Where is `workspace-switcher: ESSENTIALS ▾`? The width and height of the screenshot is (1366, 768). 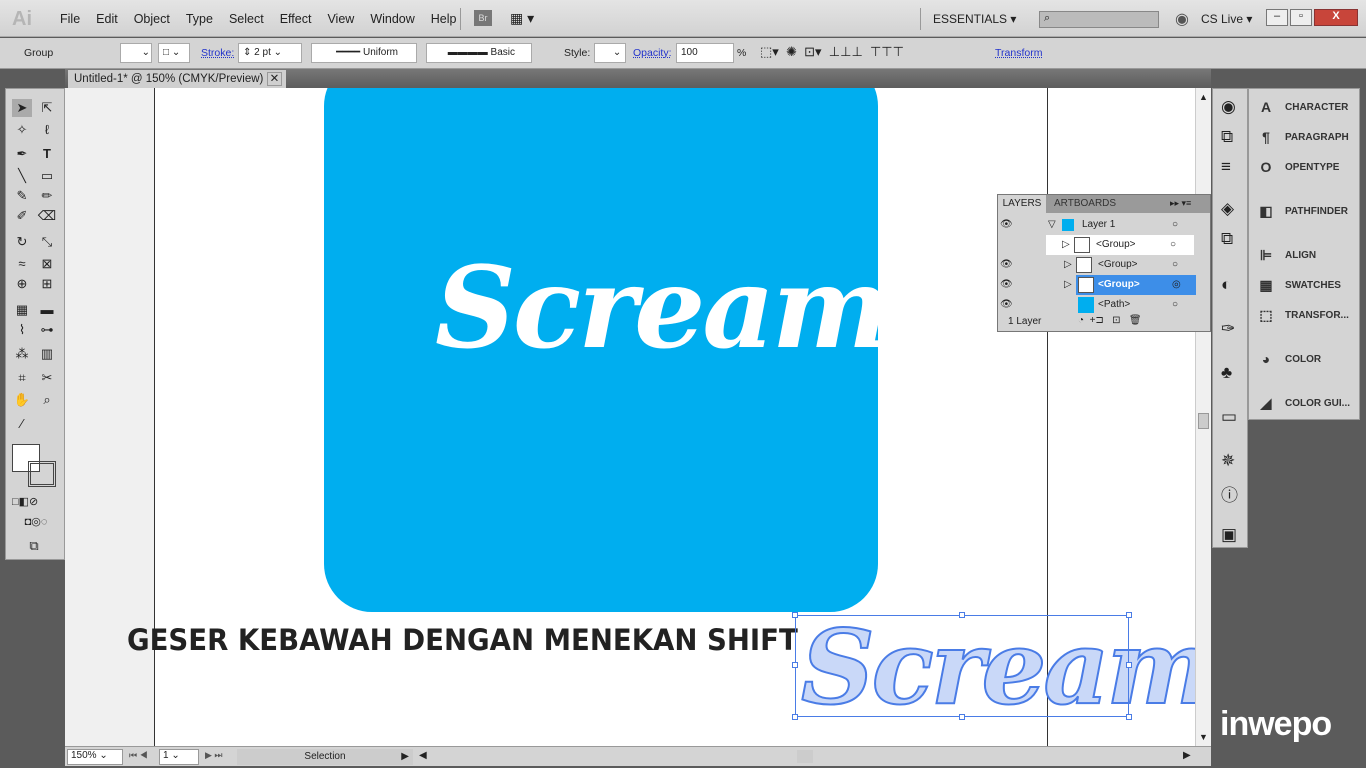 workspace-switcher: ESSENTIALS ▾ is located at coordinates (974, 19).